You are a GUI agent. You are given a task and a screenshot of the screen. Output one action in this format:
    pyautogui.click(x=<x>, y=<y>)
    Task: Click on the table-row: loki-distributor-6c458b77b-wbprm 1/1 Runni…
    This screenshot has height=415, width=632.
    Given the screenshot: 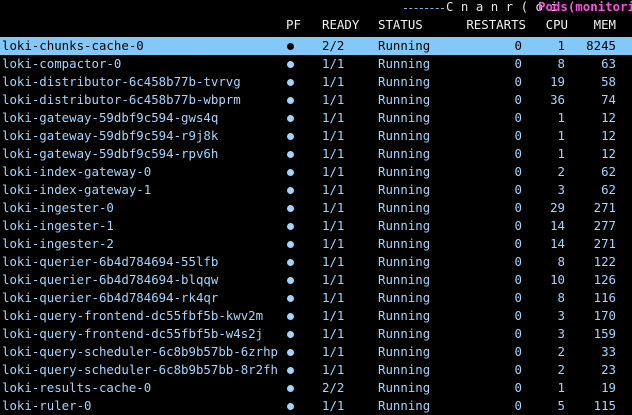 What is the action you would take?
    pyautogui.click(x=316, y=100)
    